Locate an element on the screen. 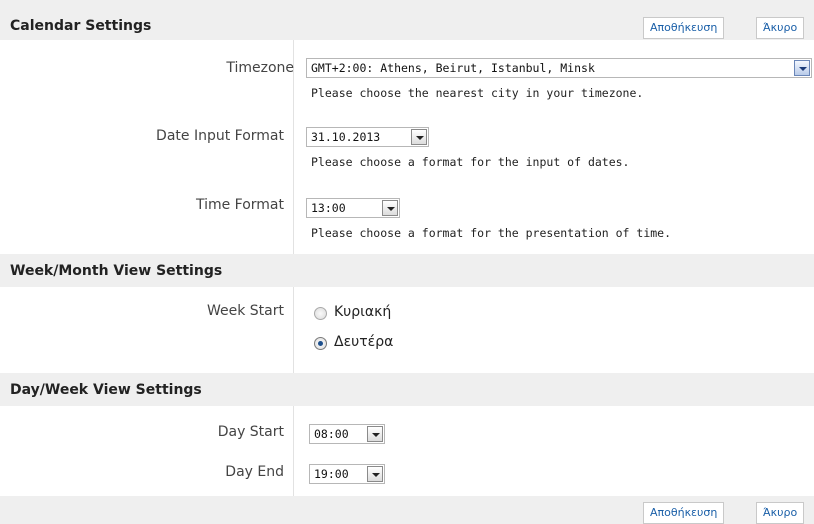 The height and width of the screenshot is (524, 814). week-start-monday-label: Δευτέρα is located at coordinates (363, 342).